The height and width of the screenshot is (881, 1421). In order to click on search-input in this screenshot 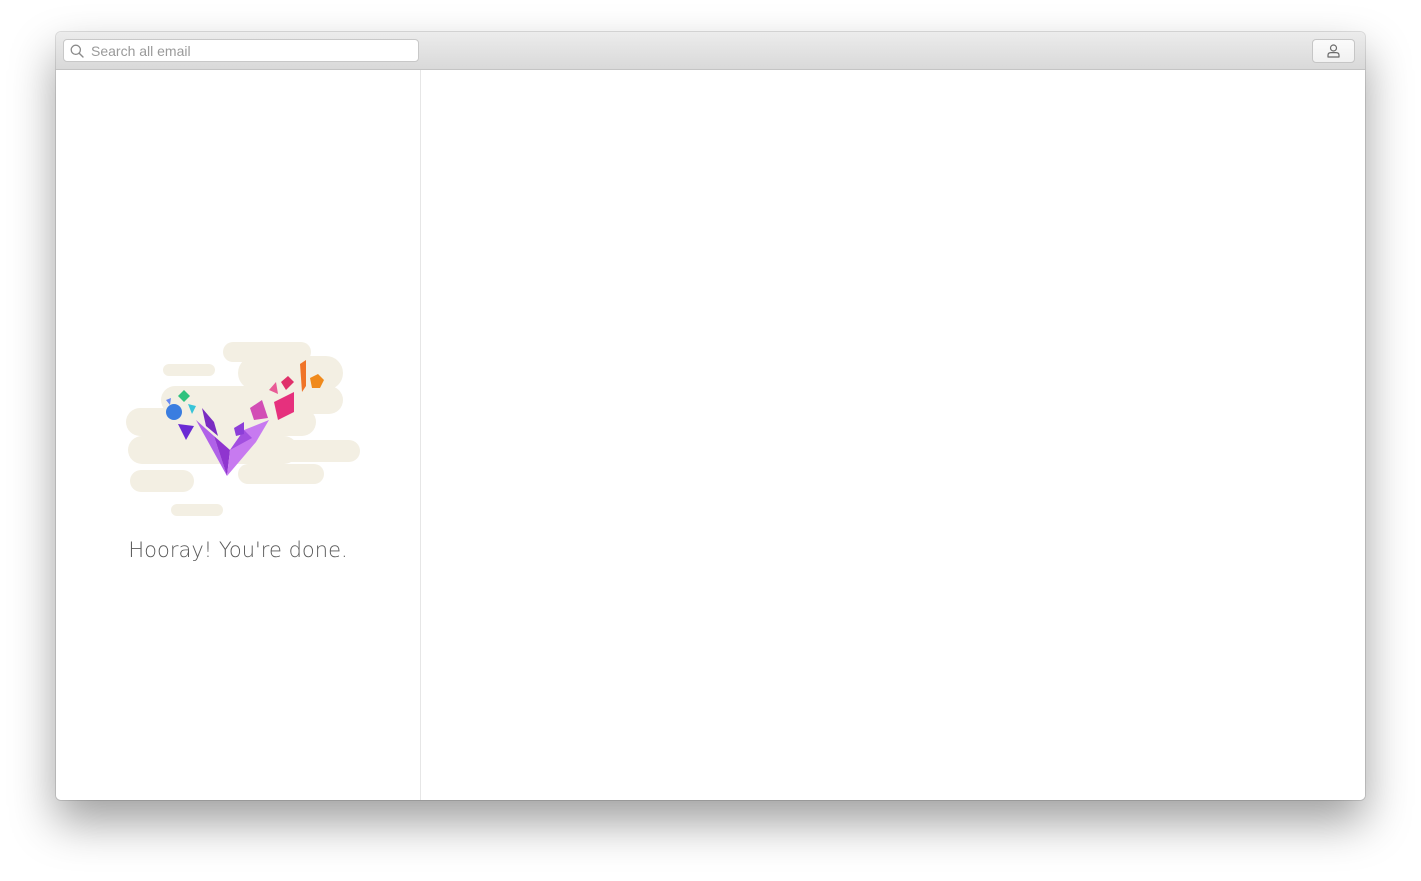, I will do `click(251, 50)`.